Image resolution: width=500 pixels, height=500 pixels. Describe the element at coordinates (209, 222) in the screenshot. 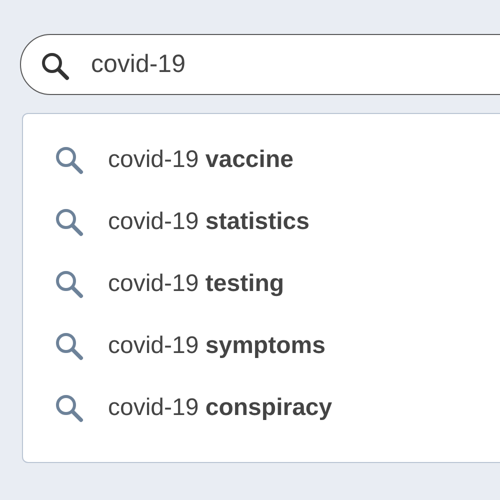

I see `suggestion-text: covid-19 statistics` at that location.